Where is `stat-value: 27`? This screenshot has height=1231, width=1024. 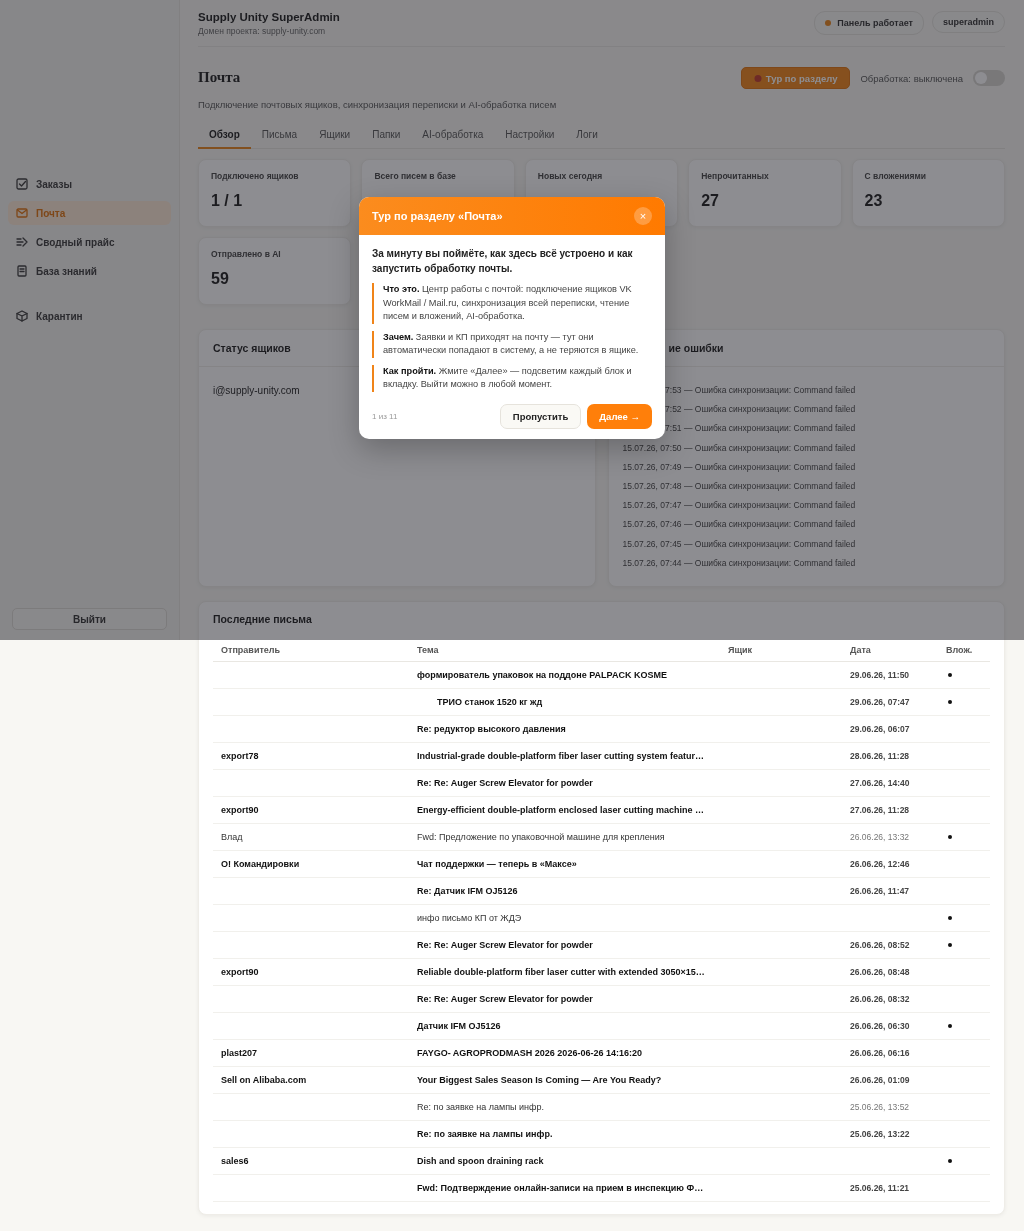 stat-value: 27 is located at coordinates (710, 201).